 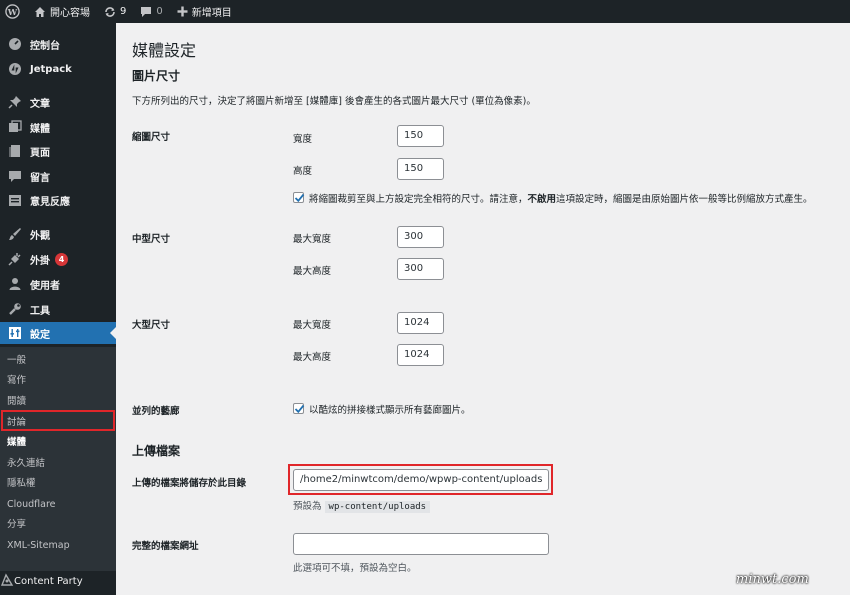 I want to click on large-max-width-input: 1024, so click(x=420, y=323).